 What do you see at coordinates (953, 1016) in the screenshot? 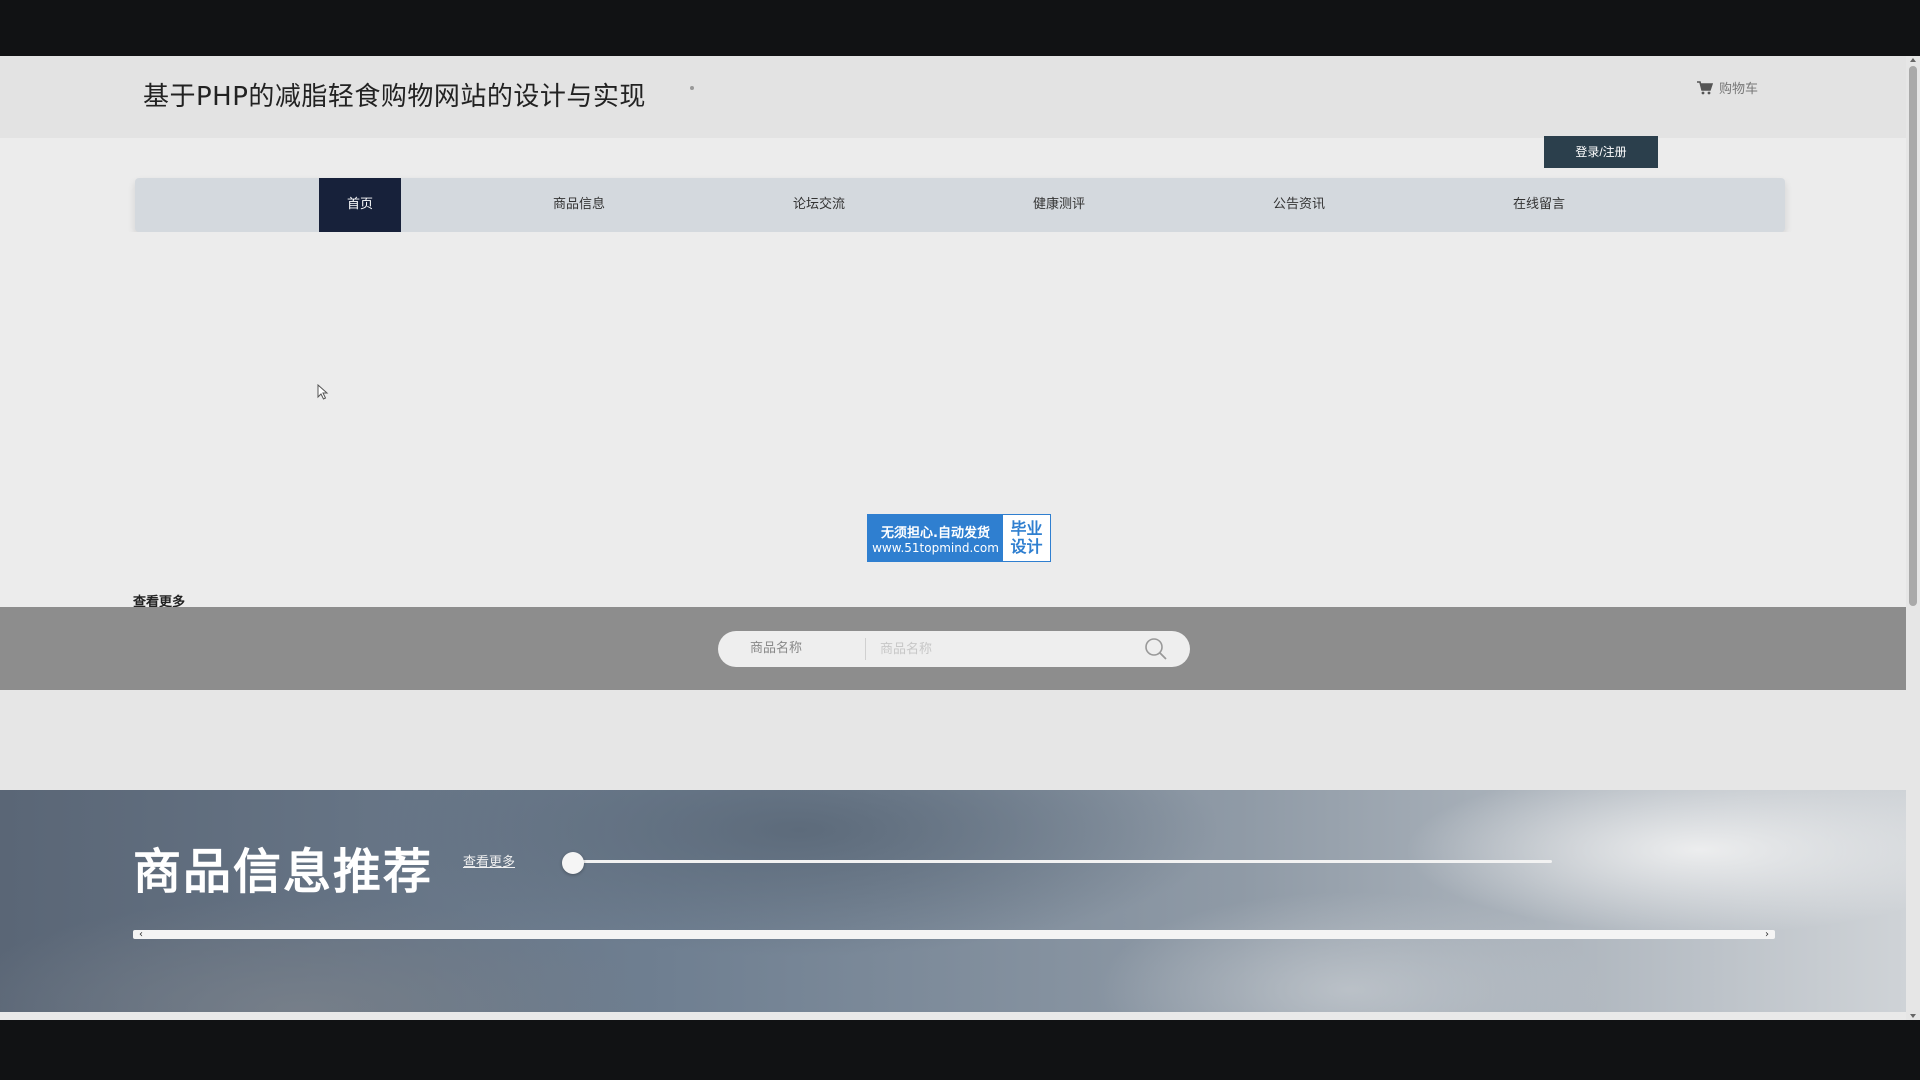
I see `page-bottom` at bounding box center [953, 1016].